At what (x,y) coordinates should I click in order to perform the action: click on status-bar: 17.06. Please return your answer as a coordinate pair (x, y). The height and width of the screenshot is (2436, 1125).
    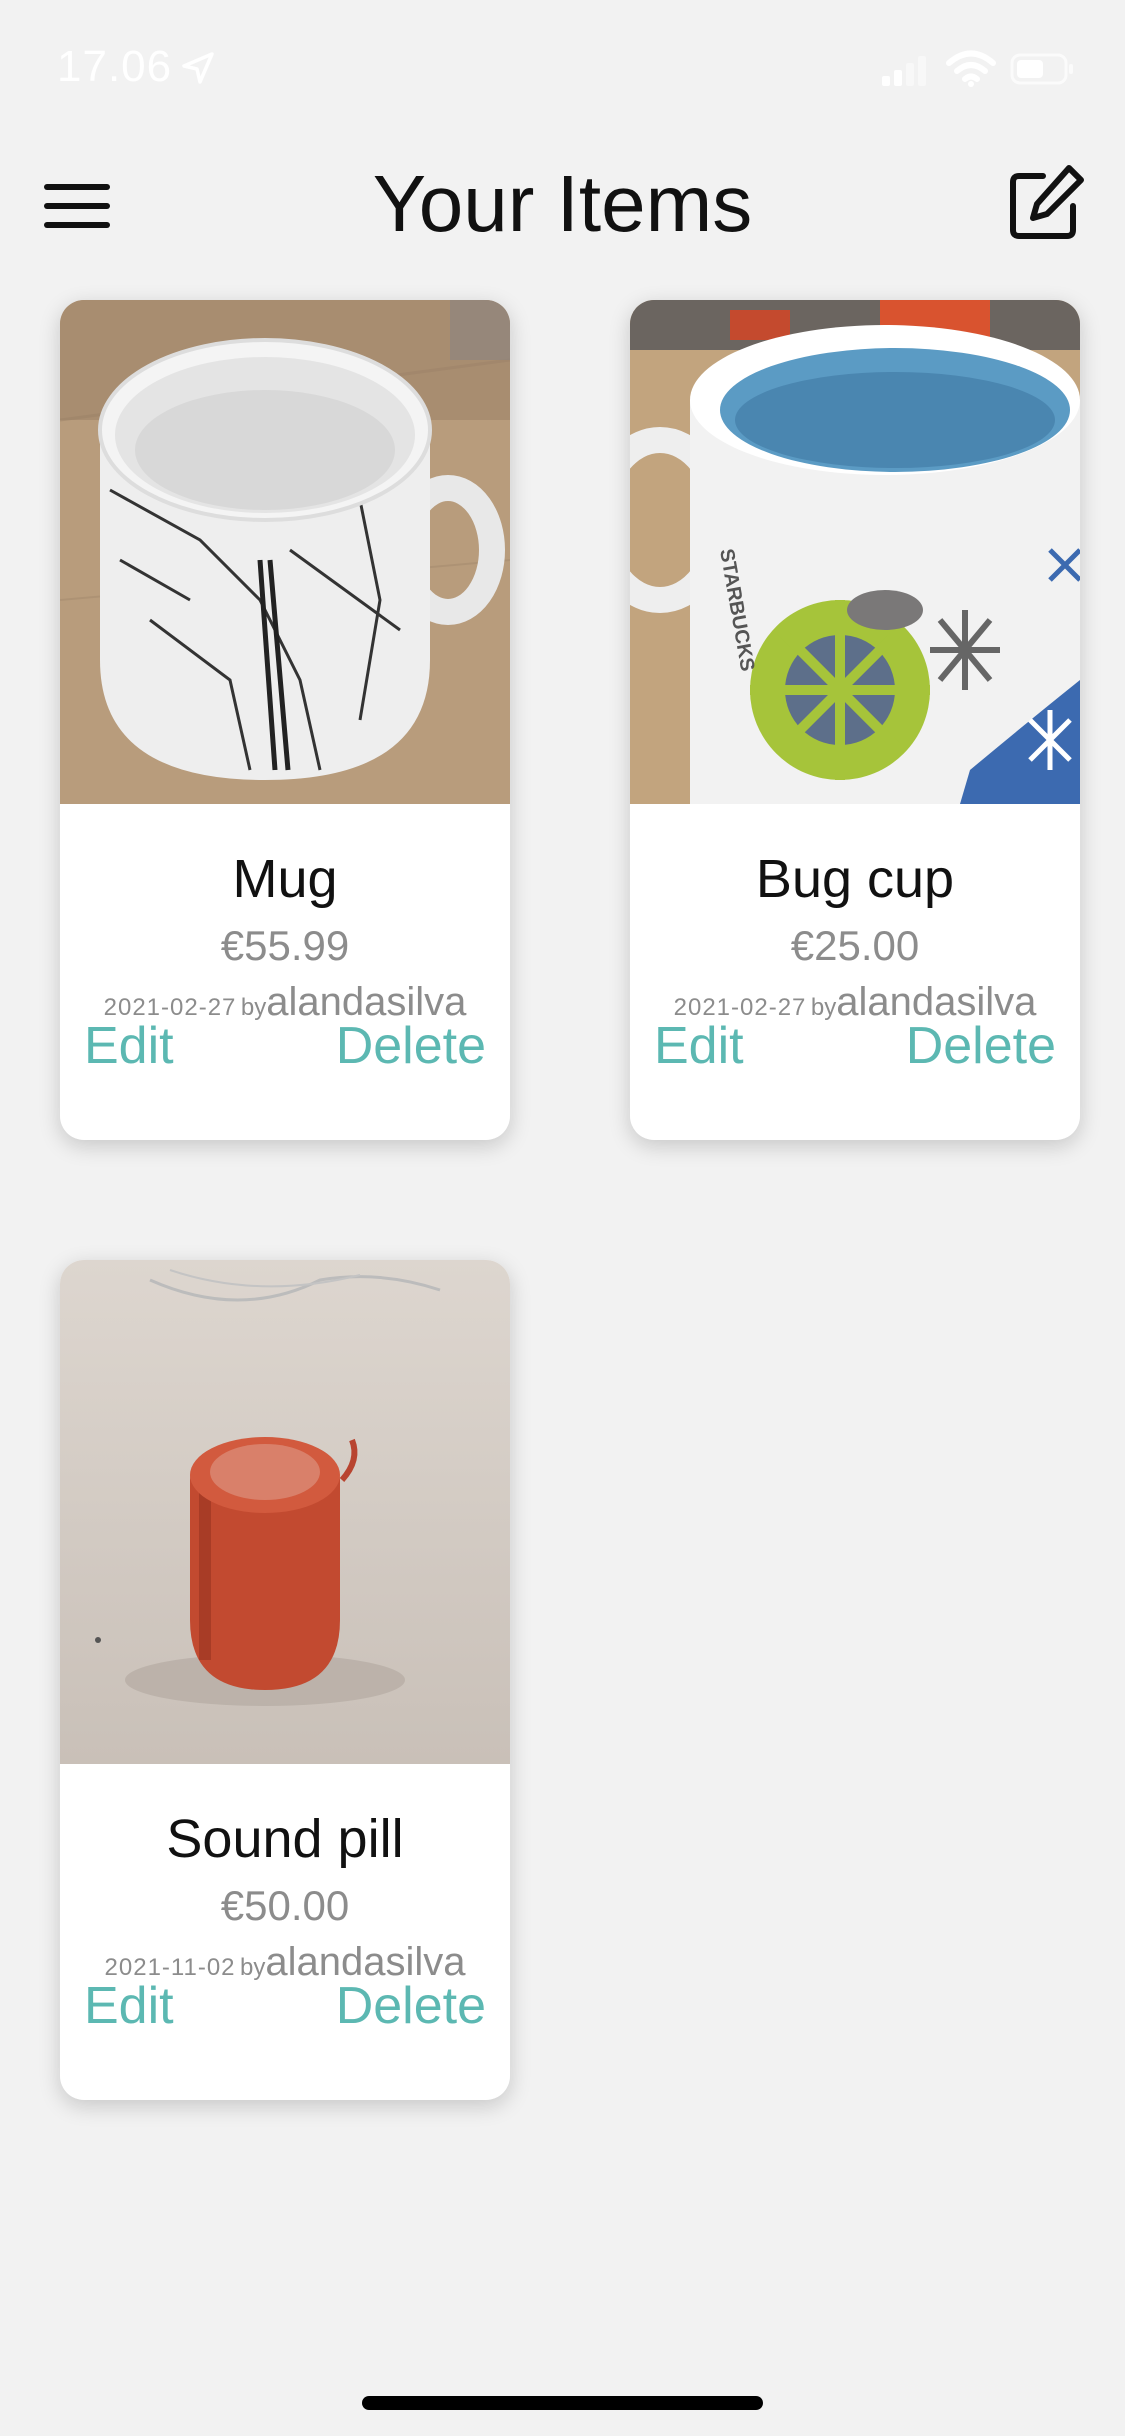
    Looking at the image, I should click on (562, 70).